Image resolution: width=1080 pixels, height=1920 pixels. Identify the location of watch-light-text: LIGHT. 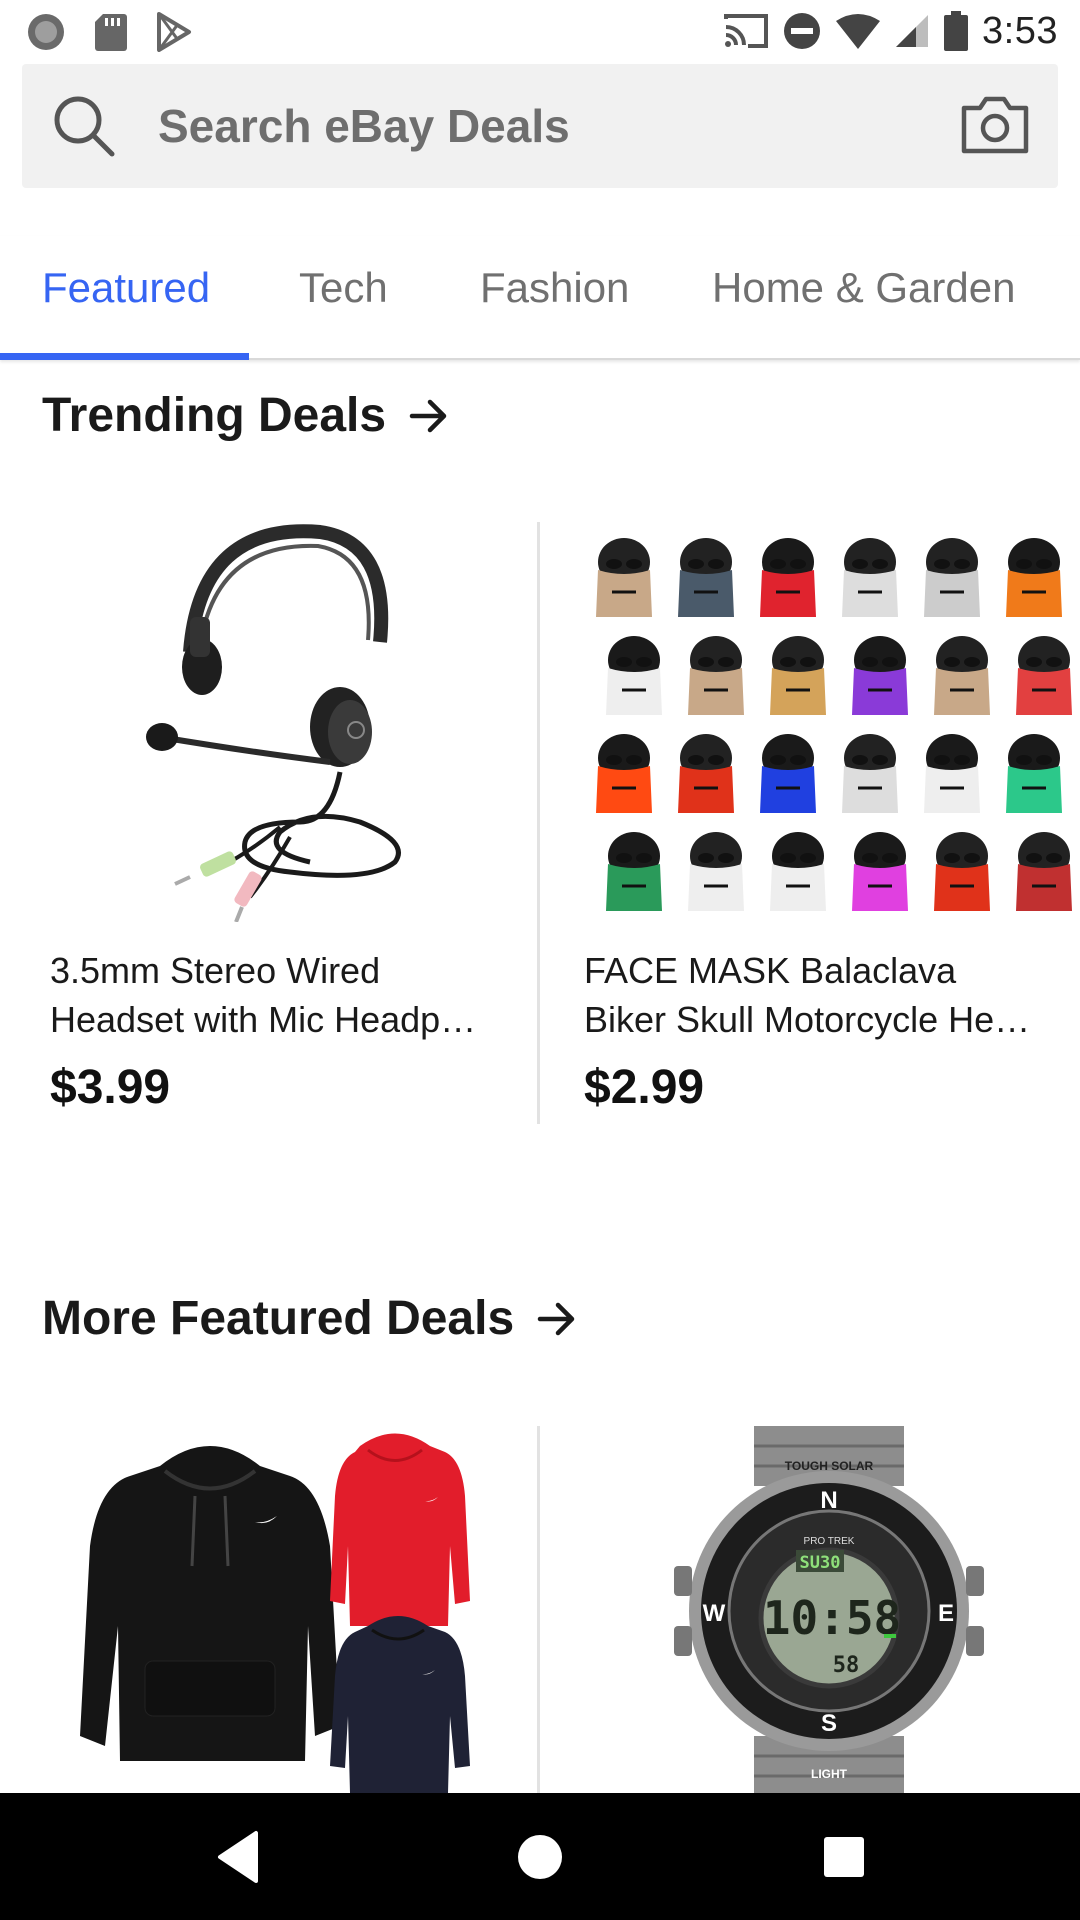
(829, 1774).